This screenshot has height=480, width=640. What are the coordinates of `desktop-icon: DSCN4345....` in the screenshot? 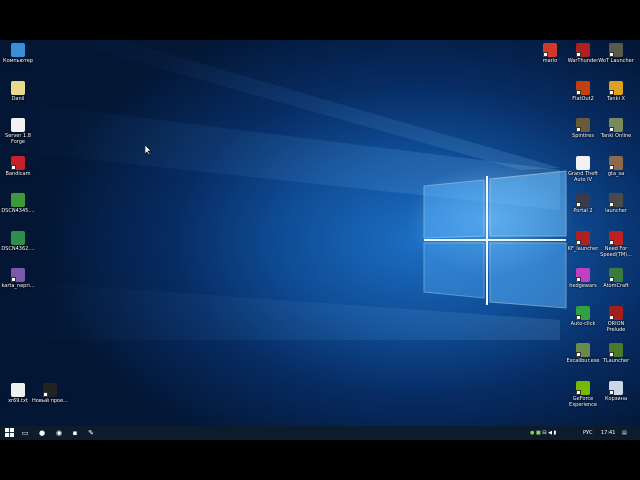 It's located at (18, 203).